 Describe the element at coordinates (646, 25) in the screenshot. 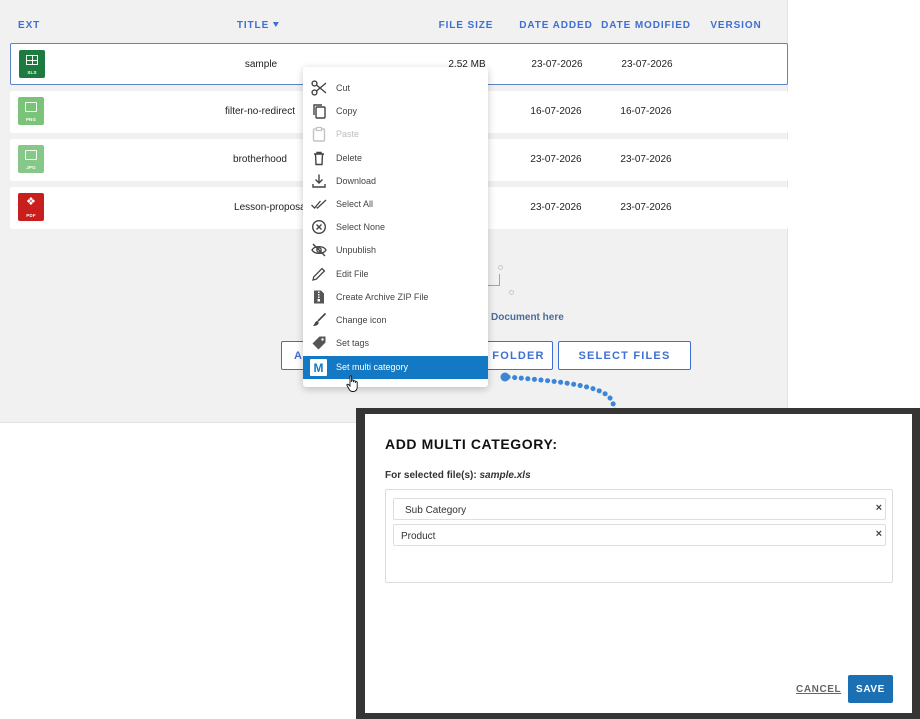

I see `column-header-date-modified: DATE MODIFIED` at that location.